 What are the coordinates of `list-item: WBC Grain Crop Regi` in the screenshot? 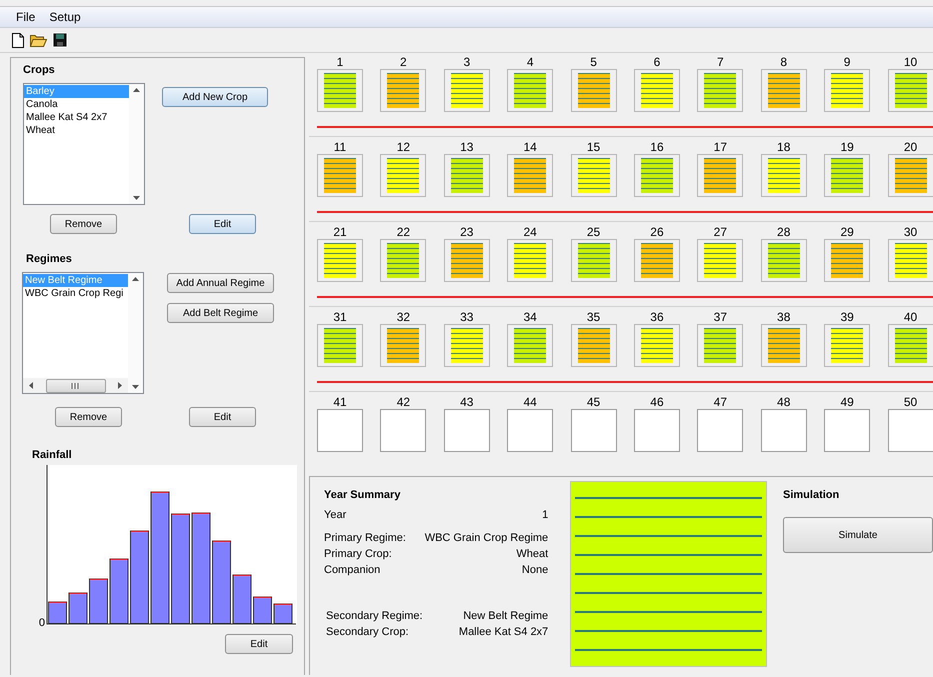 It's located at (75, 293).